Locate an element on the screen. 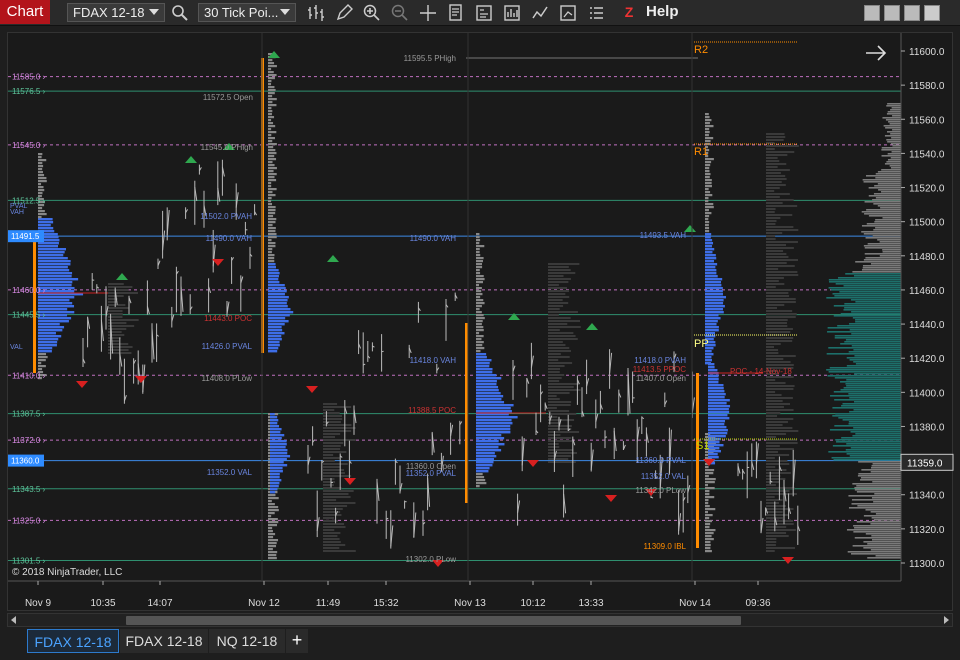 This screenshot has width=960, height=660. add-tab-button: + is located at coordinates (297, 641).